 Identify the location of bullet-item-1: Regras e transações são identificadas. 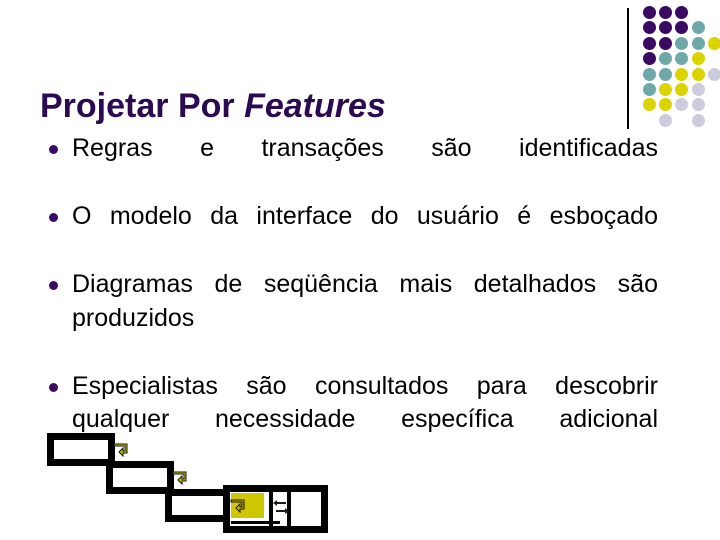
(352, 165).